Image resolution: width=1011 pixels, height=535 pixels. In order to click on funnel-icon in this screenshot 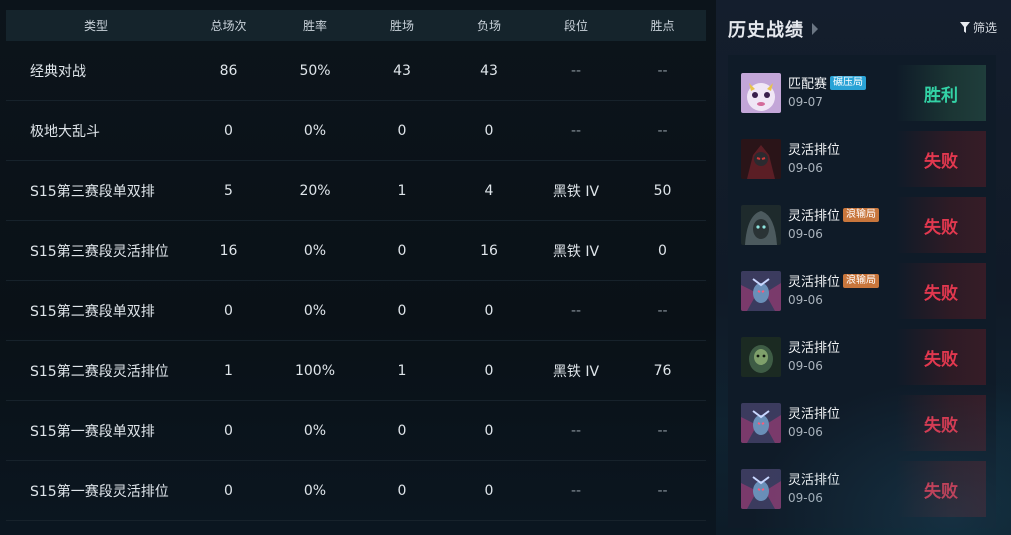, I will do `click(964, 27)`.